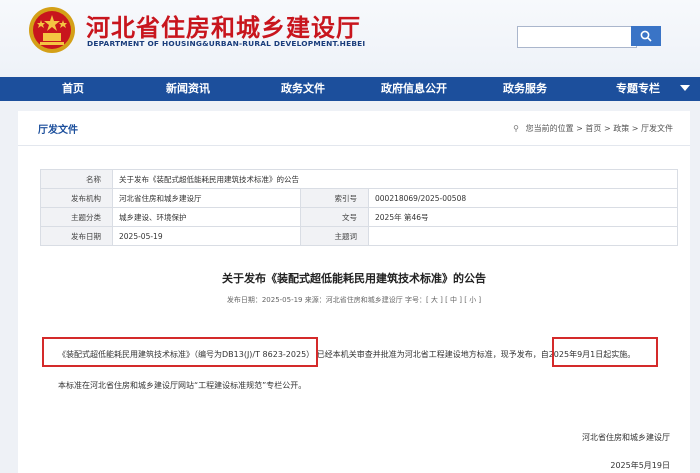 This screenshot has width=700, height=473. What do you see at coordinates (427, 354) in the screenshot?
I see `approval-text: 已经本机关审查并批准为河北省工程建设地方标准，现予发布，` at bounding box center [427, 354].